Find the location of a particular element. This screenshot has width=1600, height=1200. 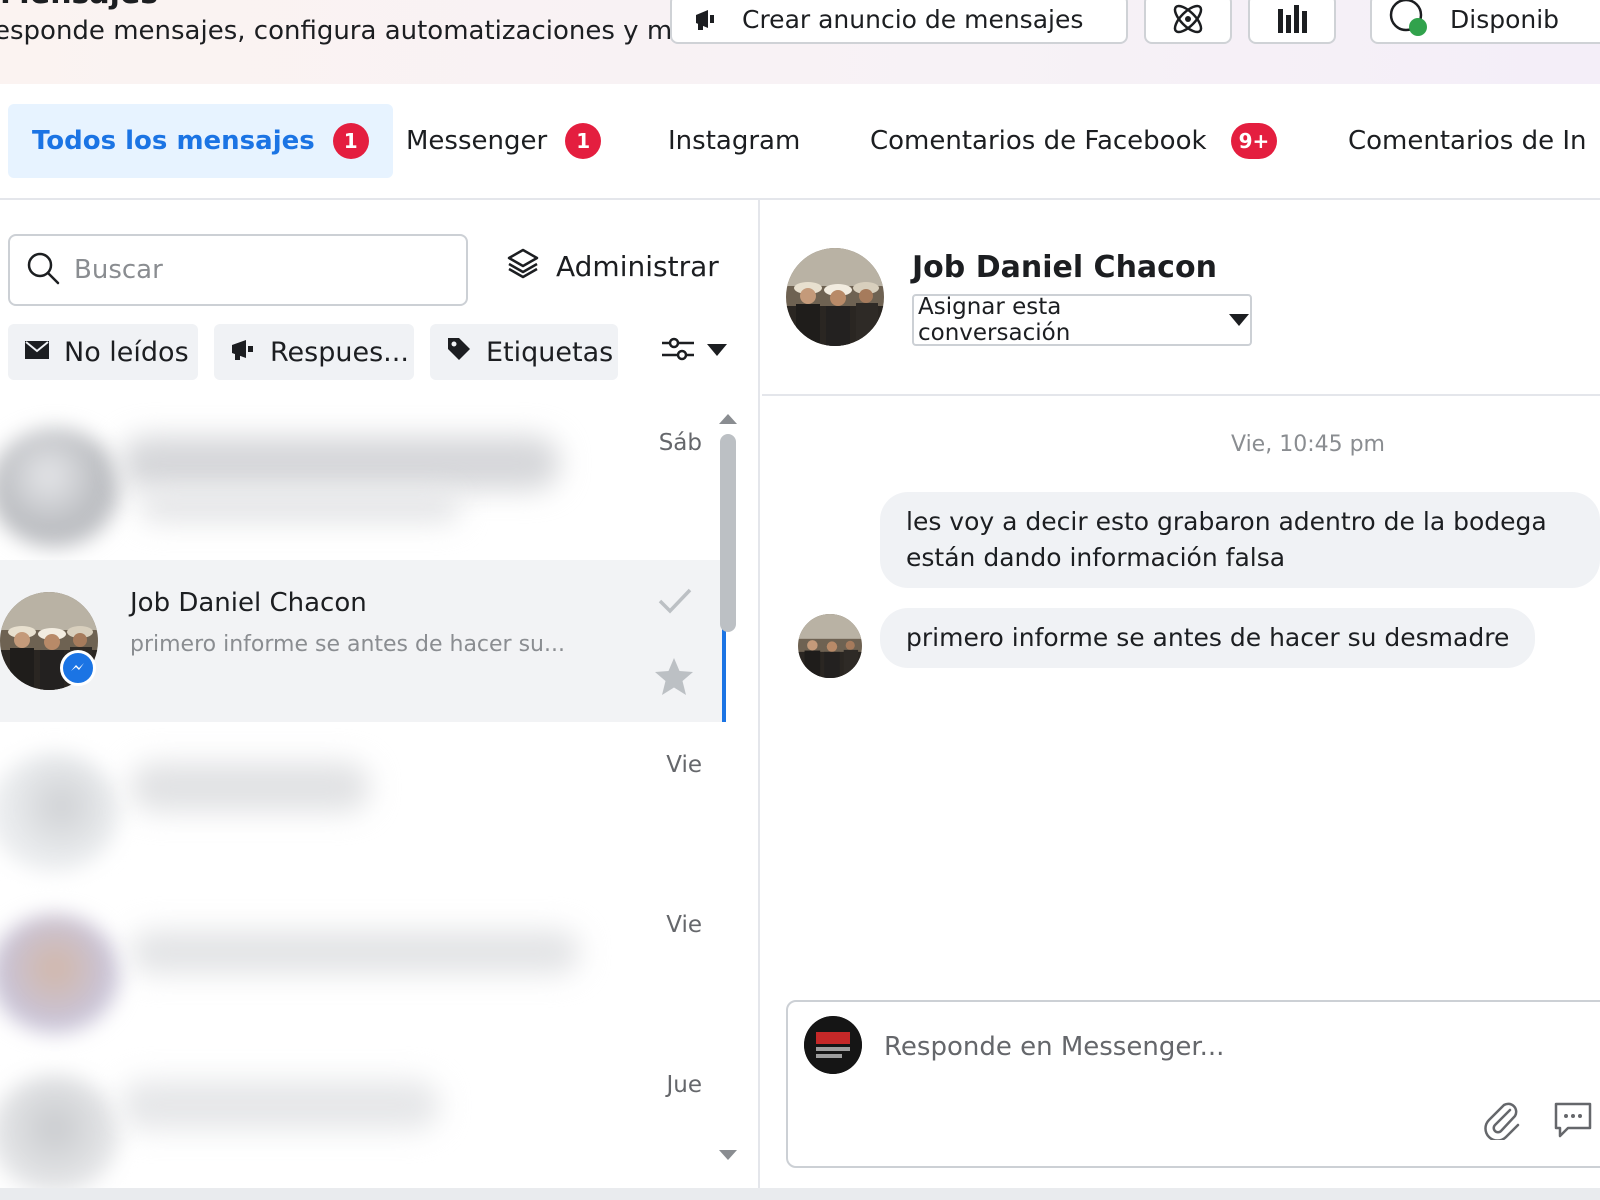

search-input is located at coordinates (254, 270).